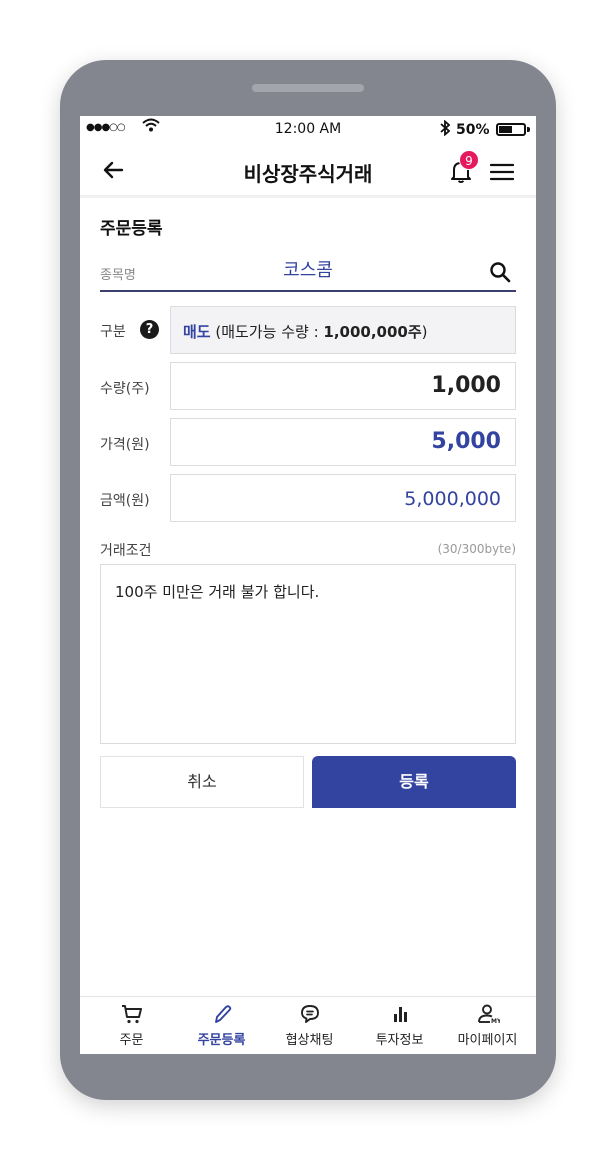  I want to click on nav-label-invest-info: 투자정보, so click(399, 1040).